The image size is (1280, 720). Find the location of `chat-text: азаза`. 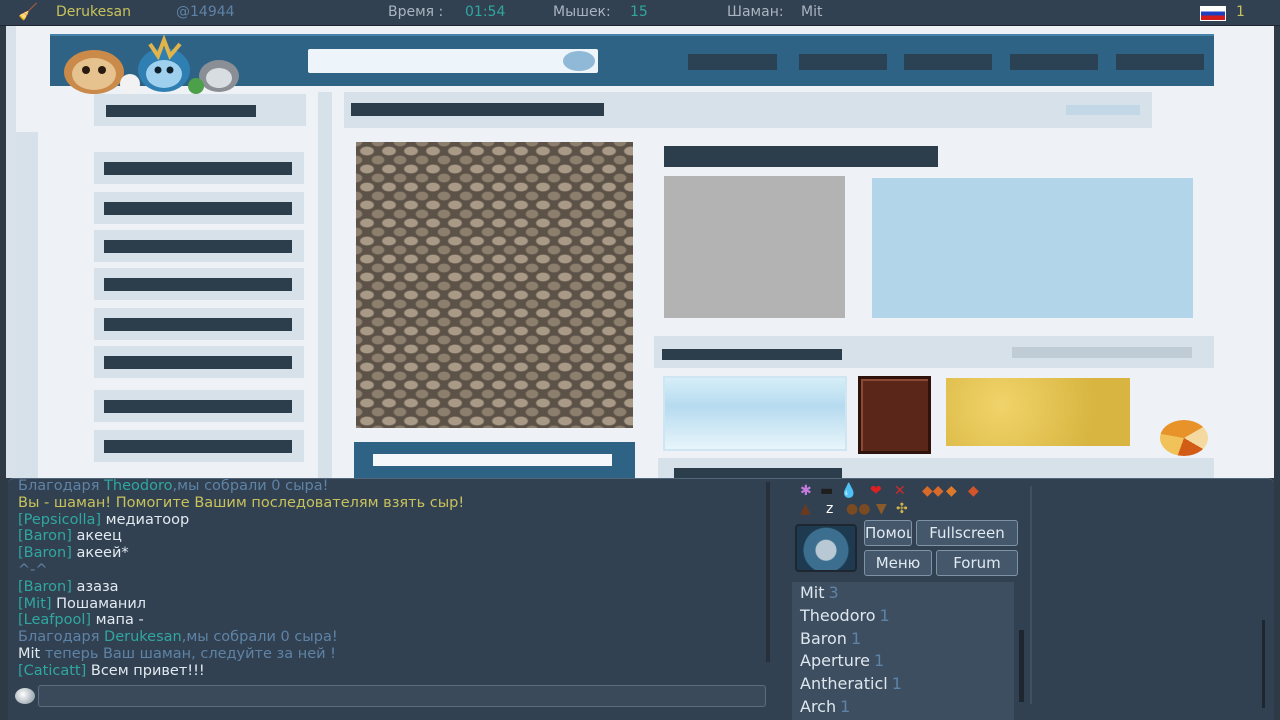

chat-text: азаза is located at coordinates (95, 586).